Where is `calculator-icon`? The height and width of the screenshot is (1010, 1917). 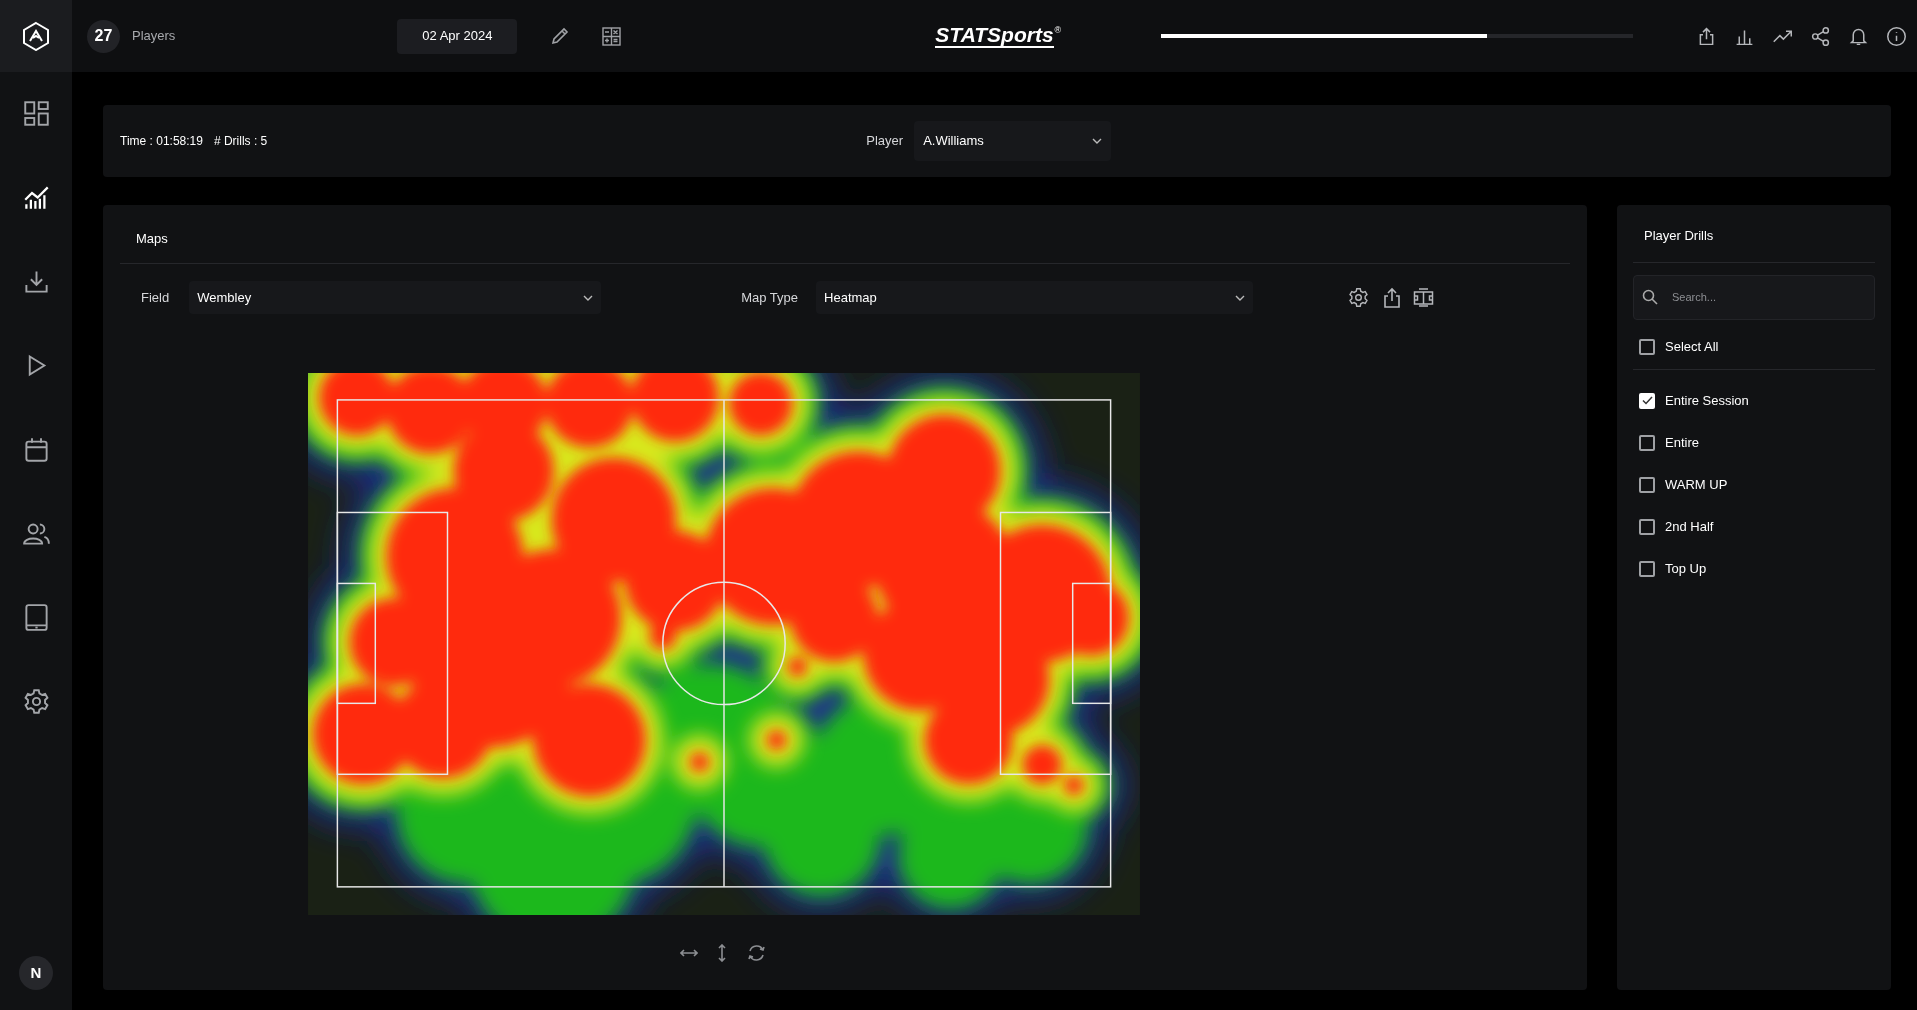
calculator-icon is located at coordinates (612, 36).